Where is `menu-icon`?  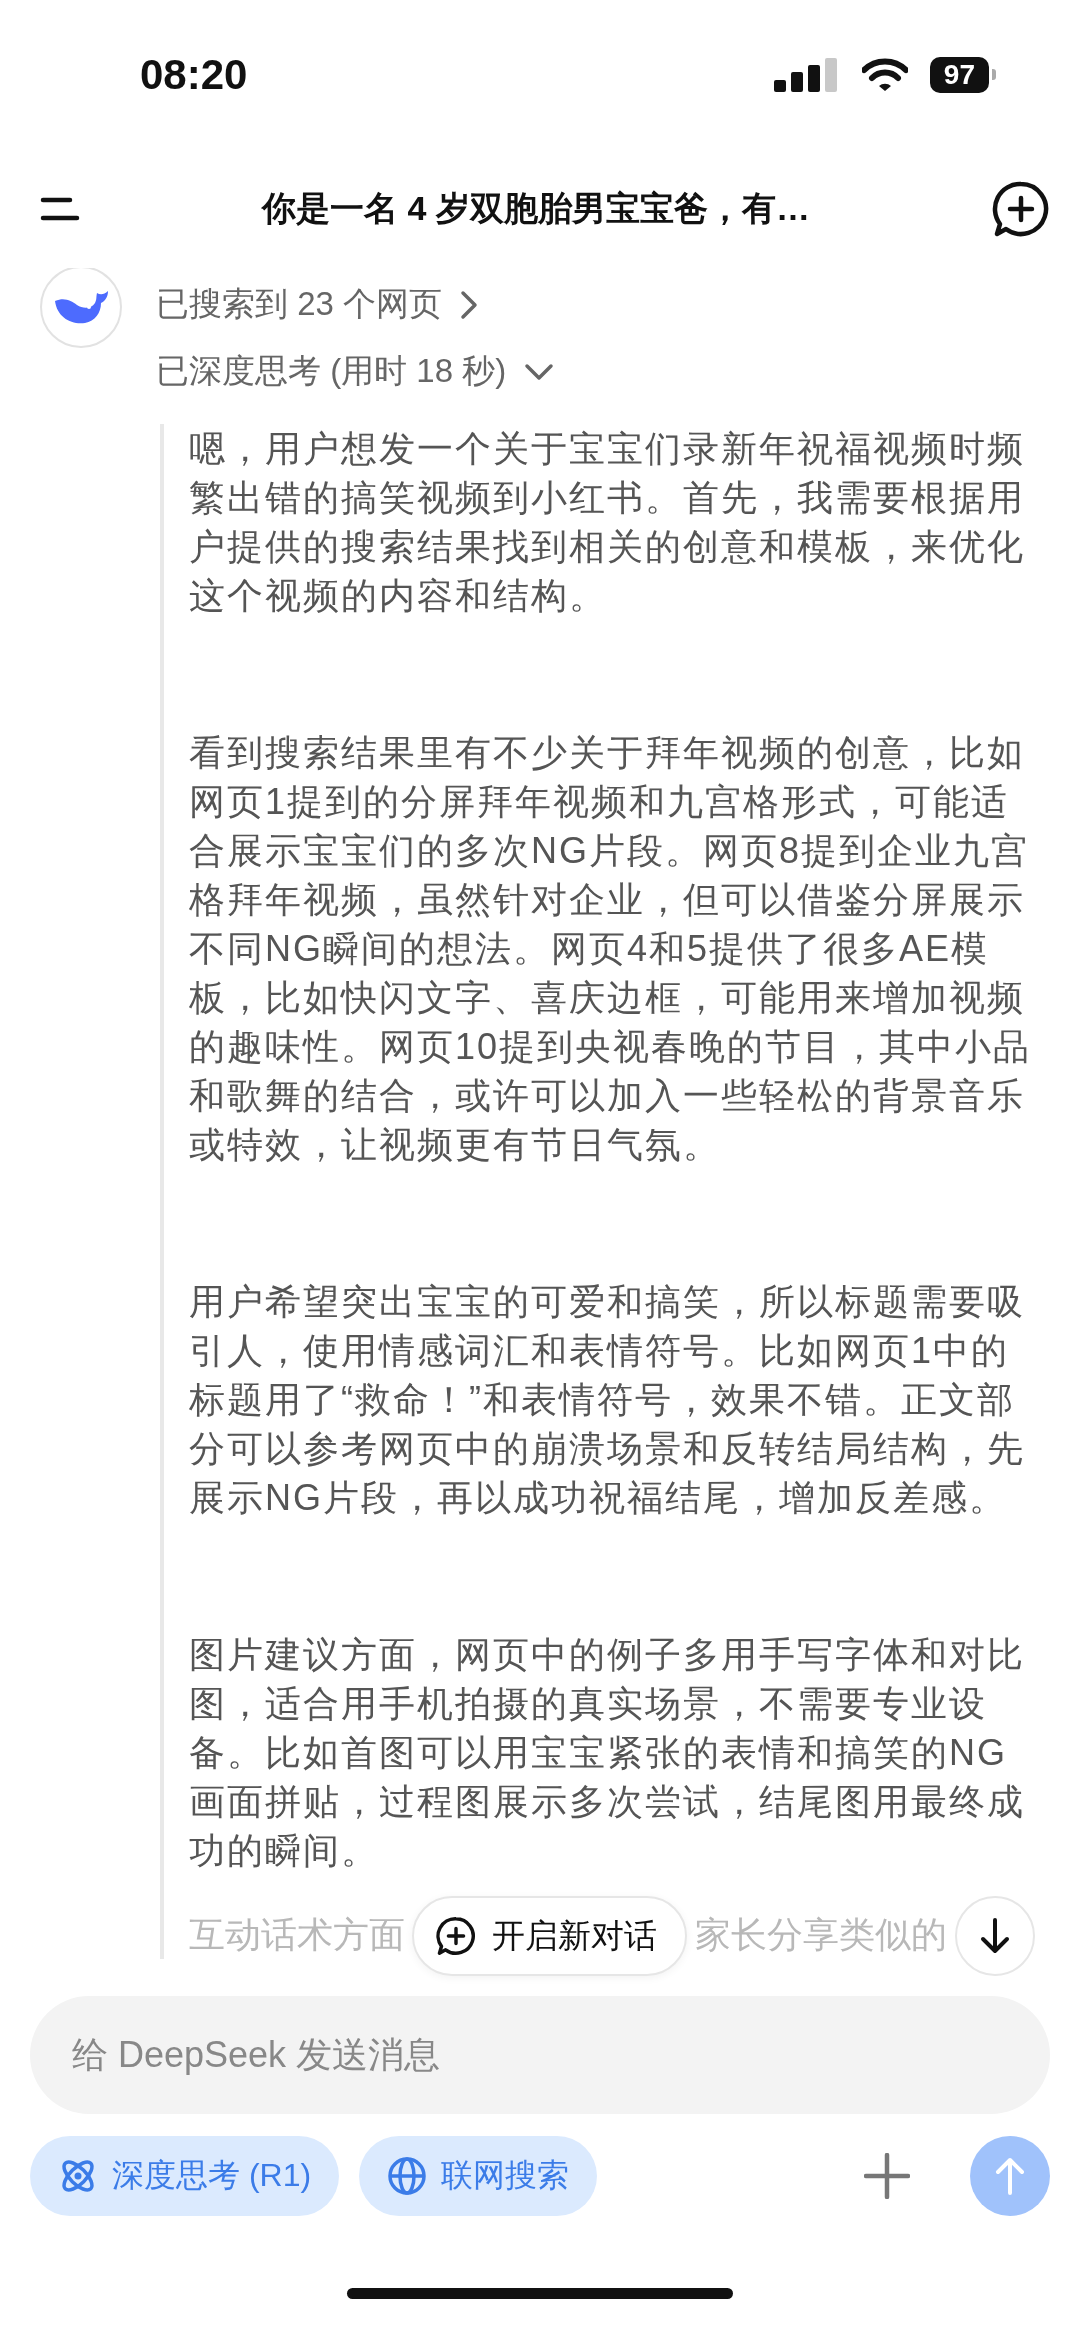
menu-icon is located at coordinates (60, 209).